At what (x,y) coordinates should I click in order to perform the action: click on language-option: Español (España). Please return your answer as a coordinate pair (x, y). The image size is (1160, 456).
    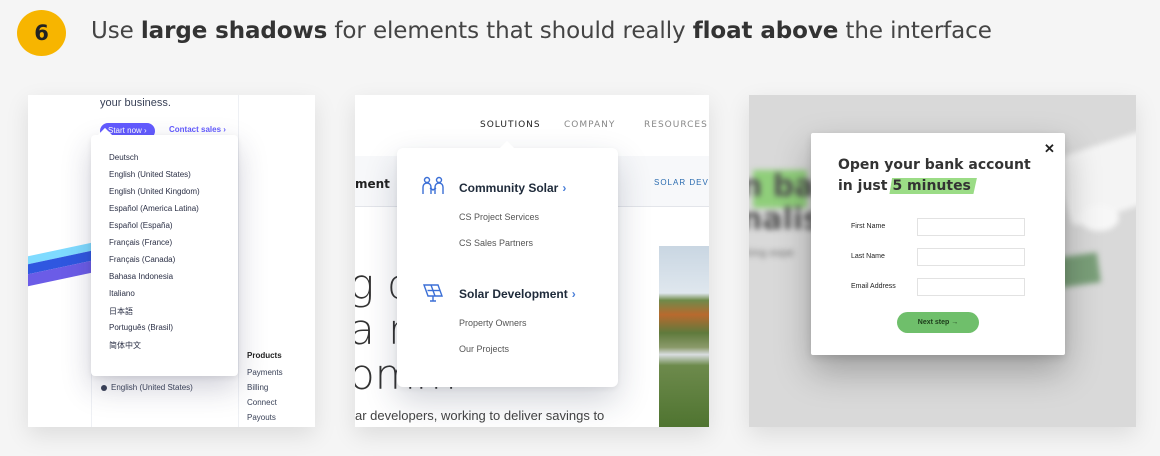
    Looking at the image, I should click on (141, 225).